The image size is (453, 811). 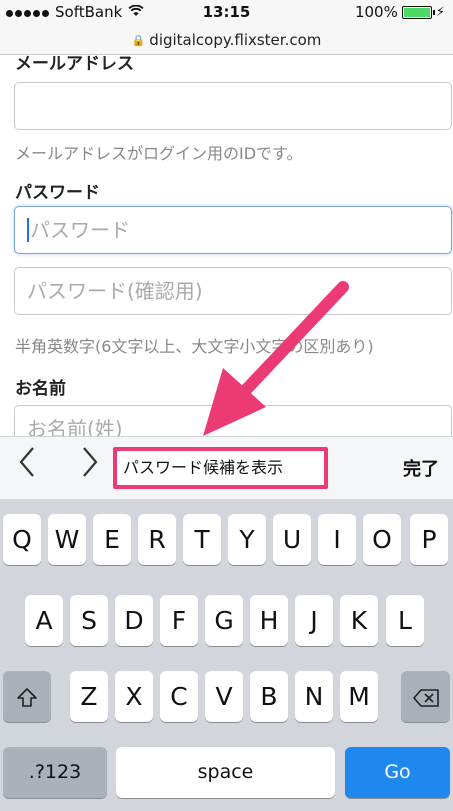 What do you see at coordinates (225, 772) in the screenshot?
I see `space-bar: space` at bounding box center [225, 772].